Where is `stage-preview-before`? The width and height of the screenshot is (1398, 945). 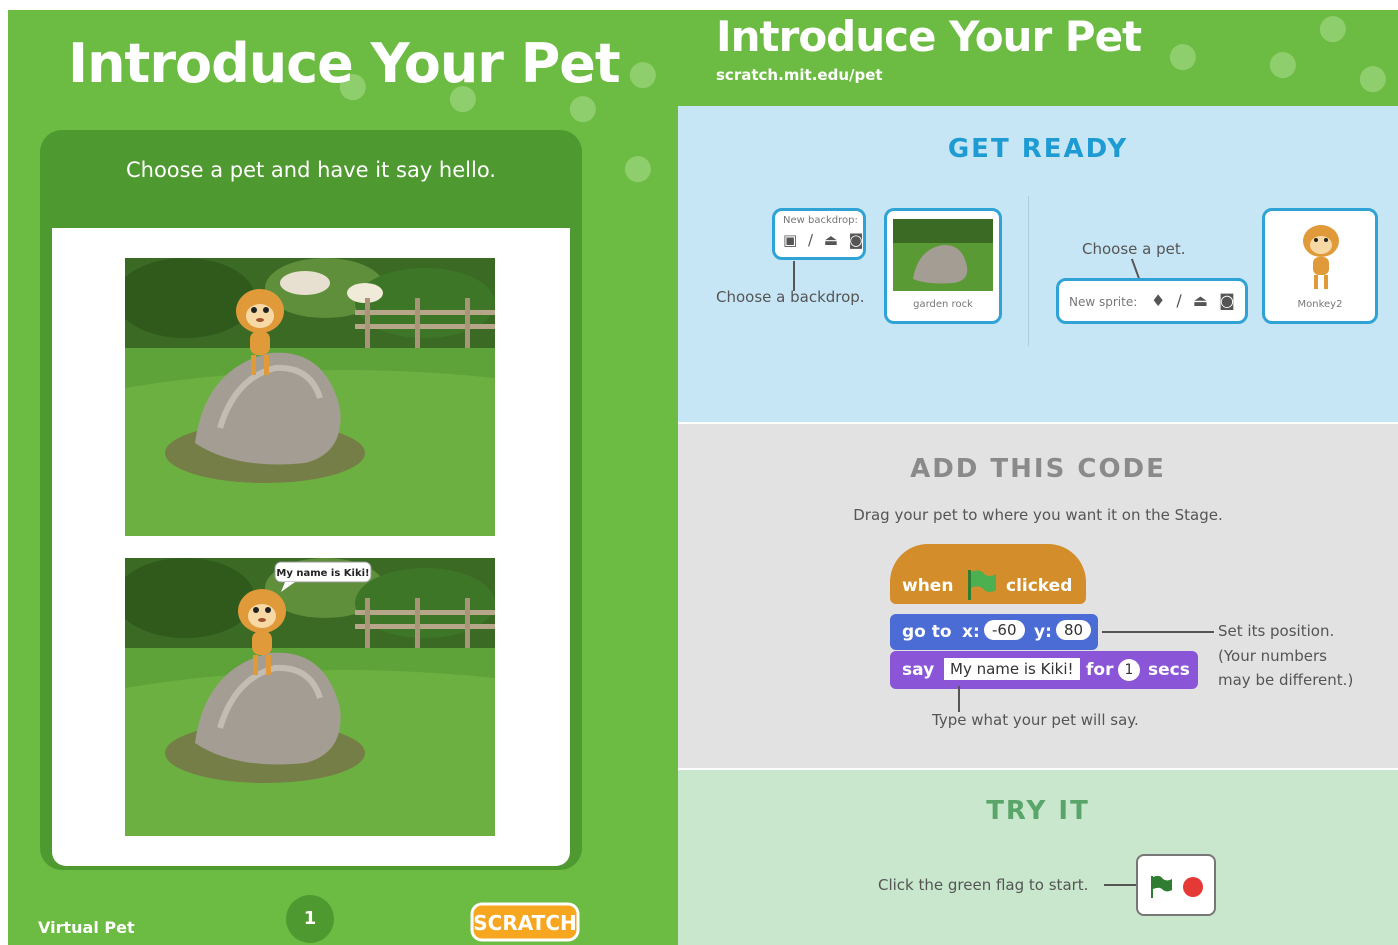
stage-preview-before is located at coordinates (310, 397).